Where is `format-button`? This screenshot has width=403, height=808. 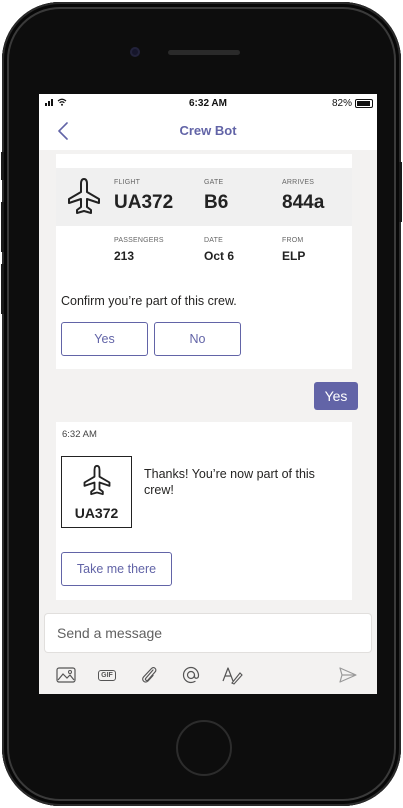
format-button is located at coordinates (232, 675).